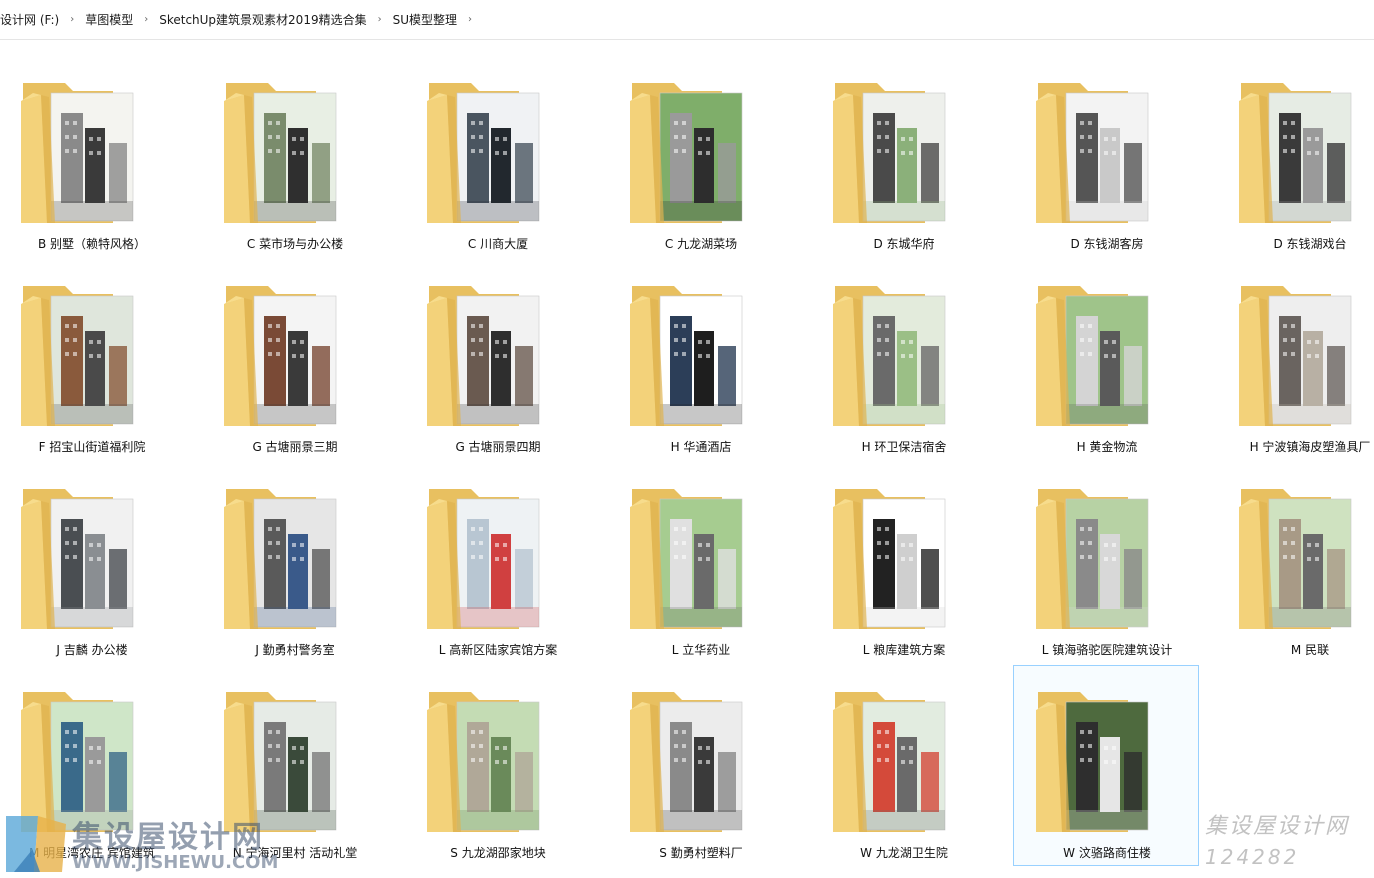  I want to click on folder-label: C 九龙湖菜场, so click(701, 244).